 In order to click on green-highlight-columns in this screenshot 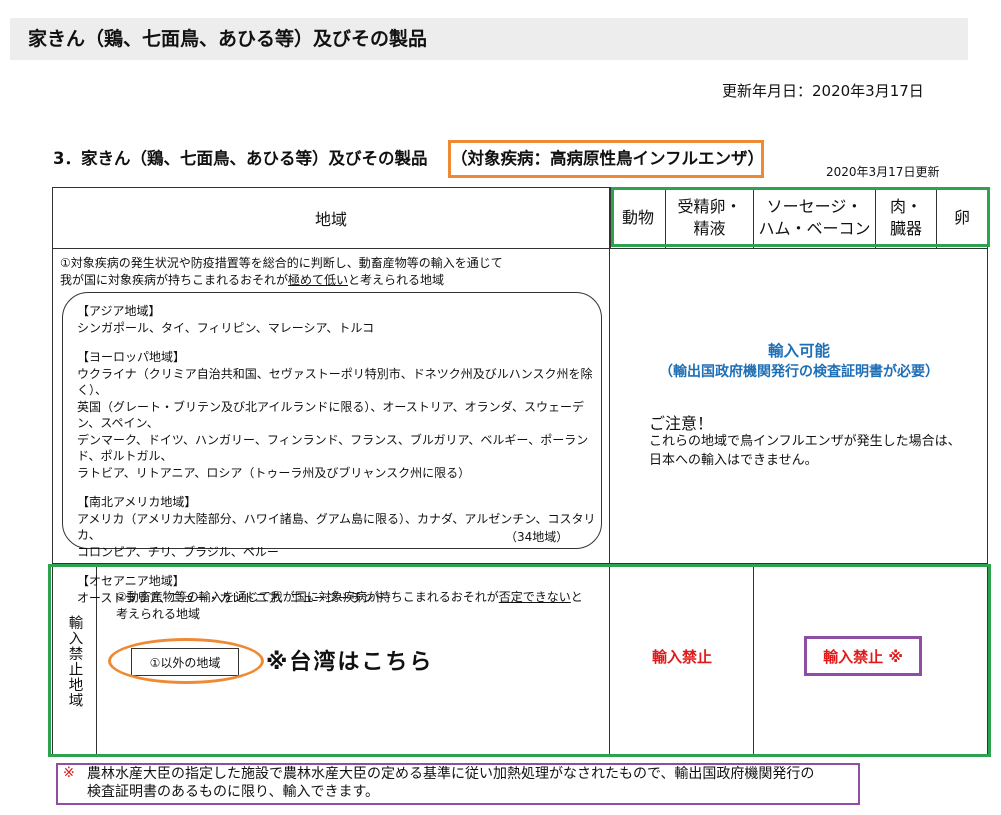, I will do `click(800, 217)`.